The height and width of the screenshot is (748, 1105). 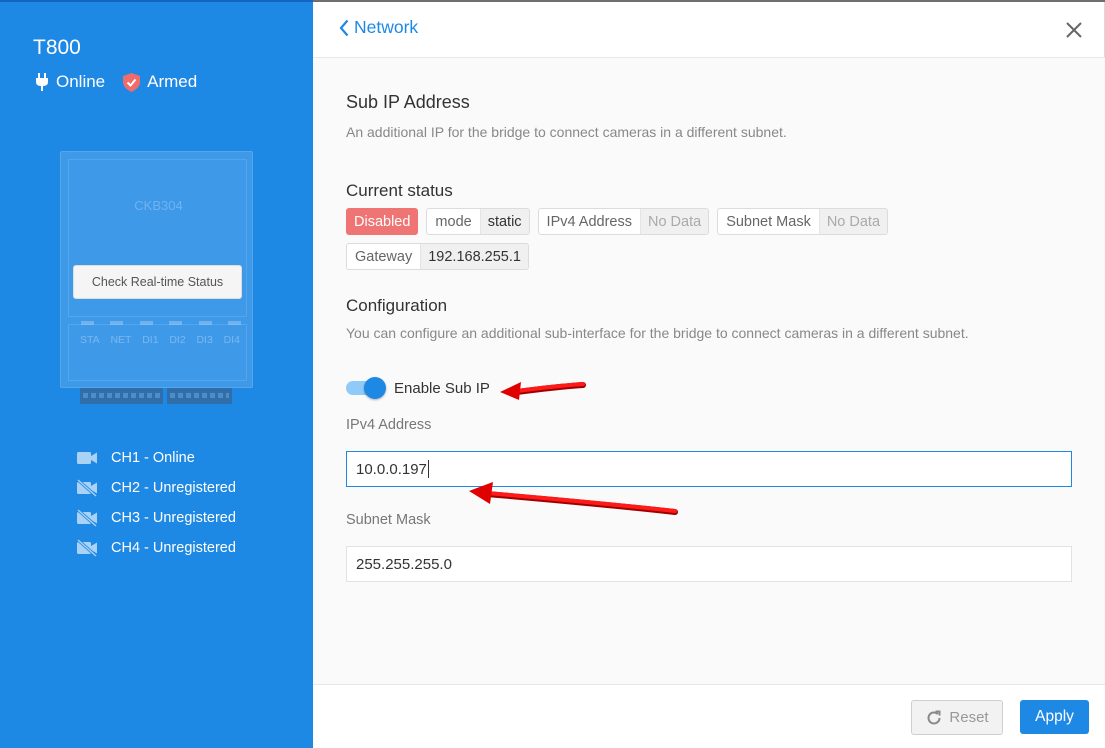 I want to click on channel-label: CH1 - Online, so click(x=153, y=458).